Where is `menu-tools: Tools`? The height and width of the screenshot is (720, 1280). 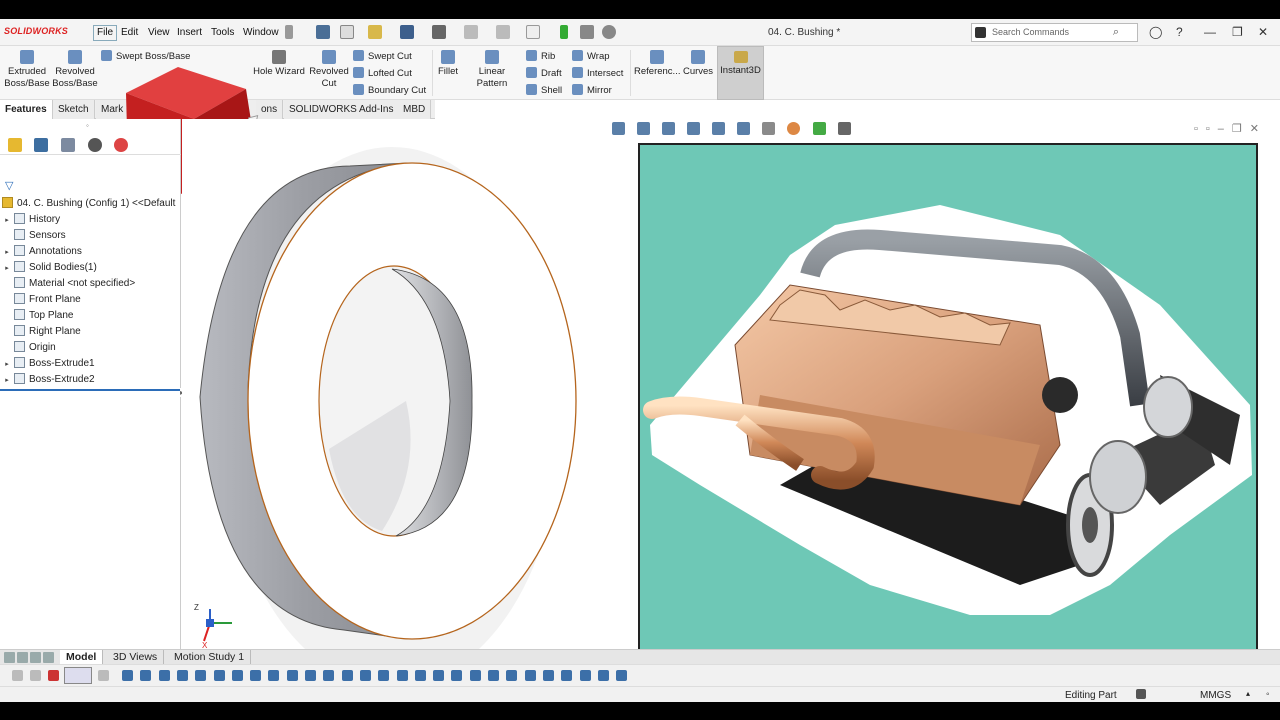 menu-tools: Tools is located at coordinates (222, 32).